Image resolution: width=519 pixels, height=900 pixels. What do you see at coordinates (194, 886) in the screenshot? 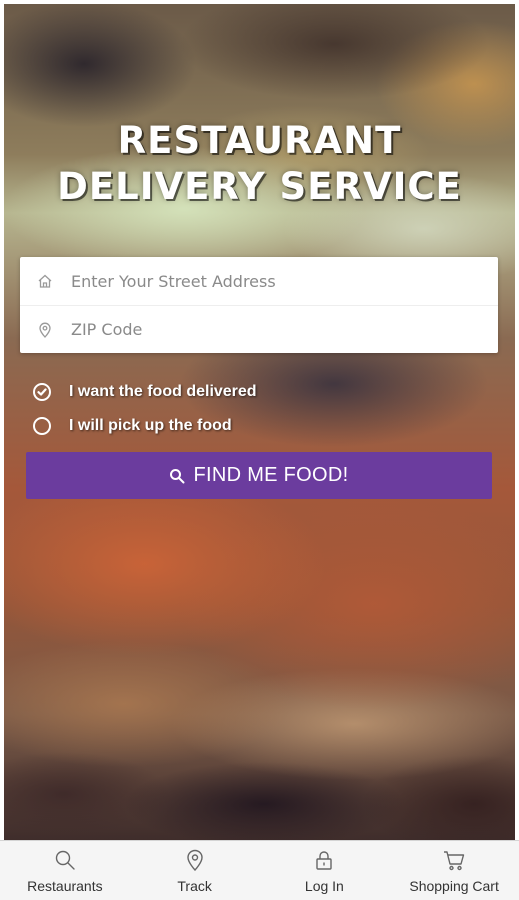
I see `tab-track-label: Track` at bounding box center [194, 886].